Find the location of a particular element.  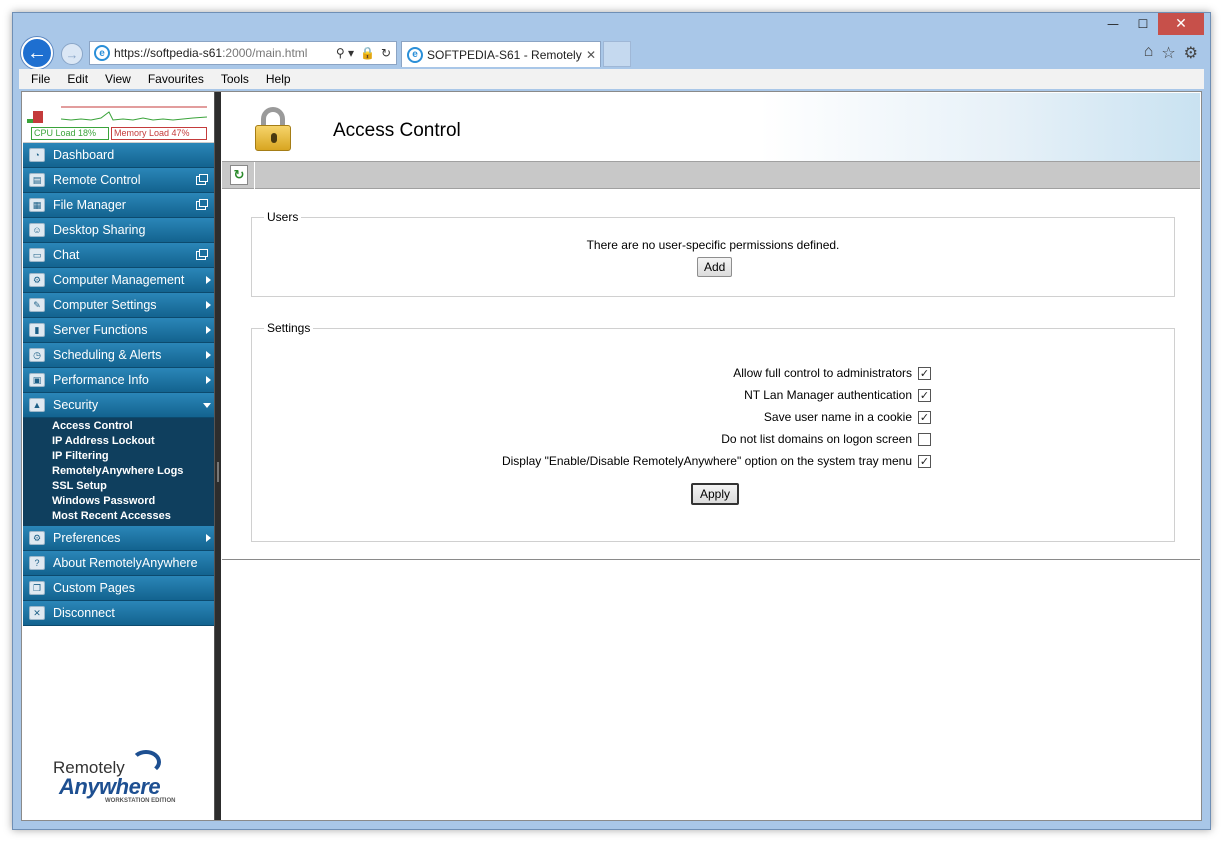

home-icon: ⌂ is located at coordinates (1149, 53).